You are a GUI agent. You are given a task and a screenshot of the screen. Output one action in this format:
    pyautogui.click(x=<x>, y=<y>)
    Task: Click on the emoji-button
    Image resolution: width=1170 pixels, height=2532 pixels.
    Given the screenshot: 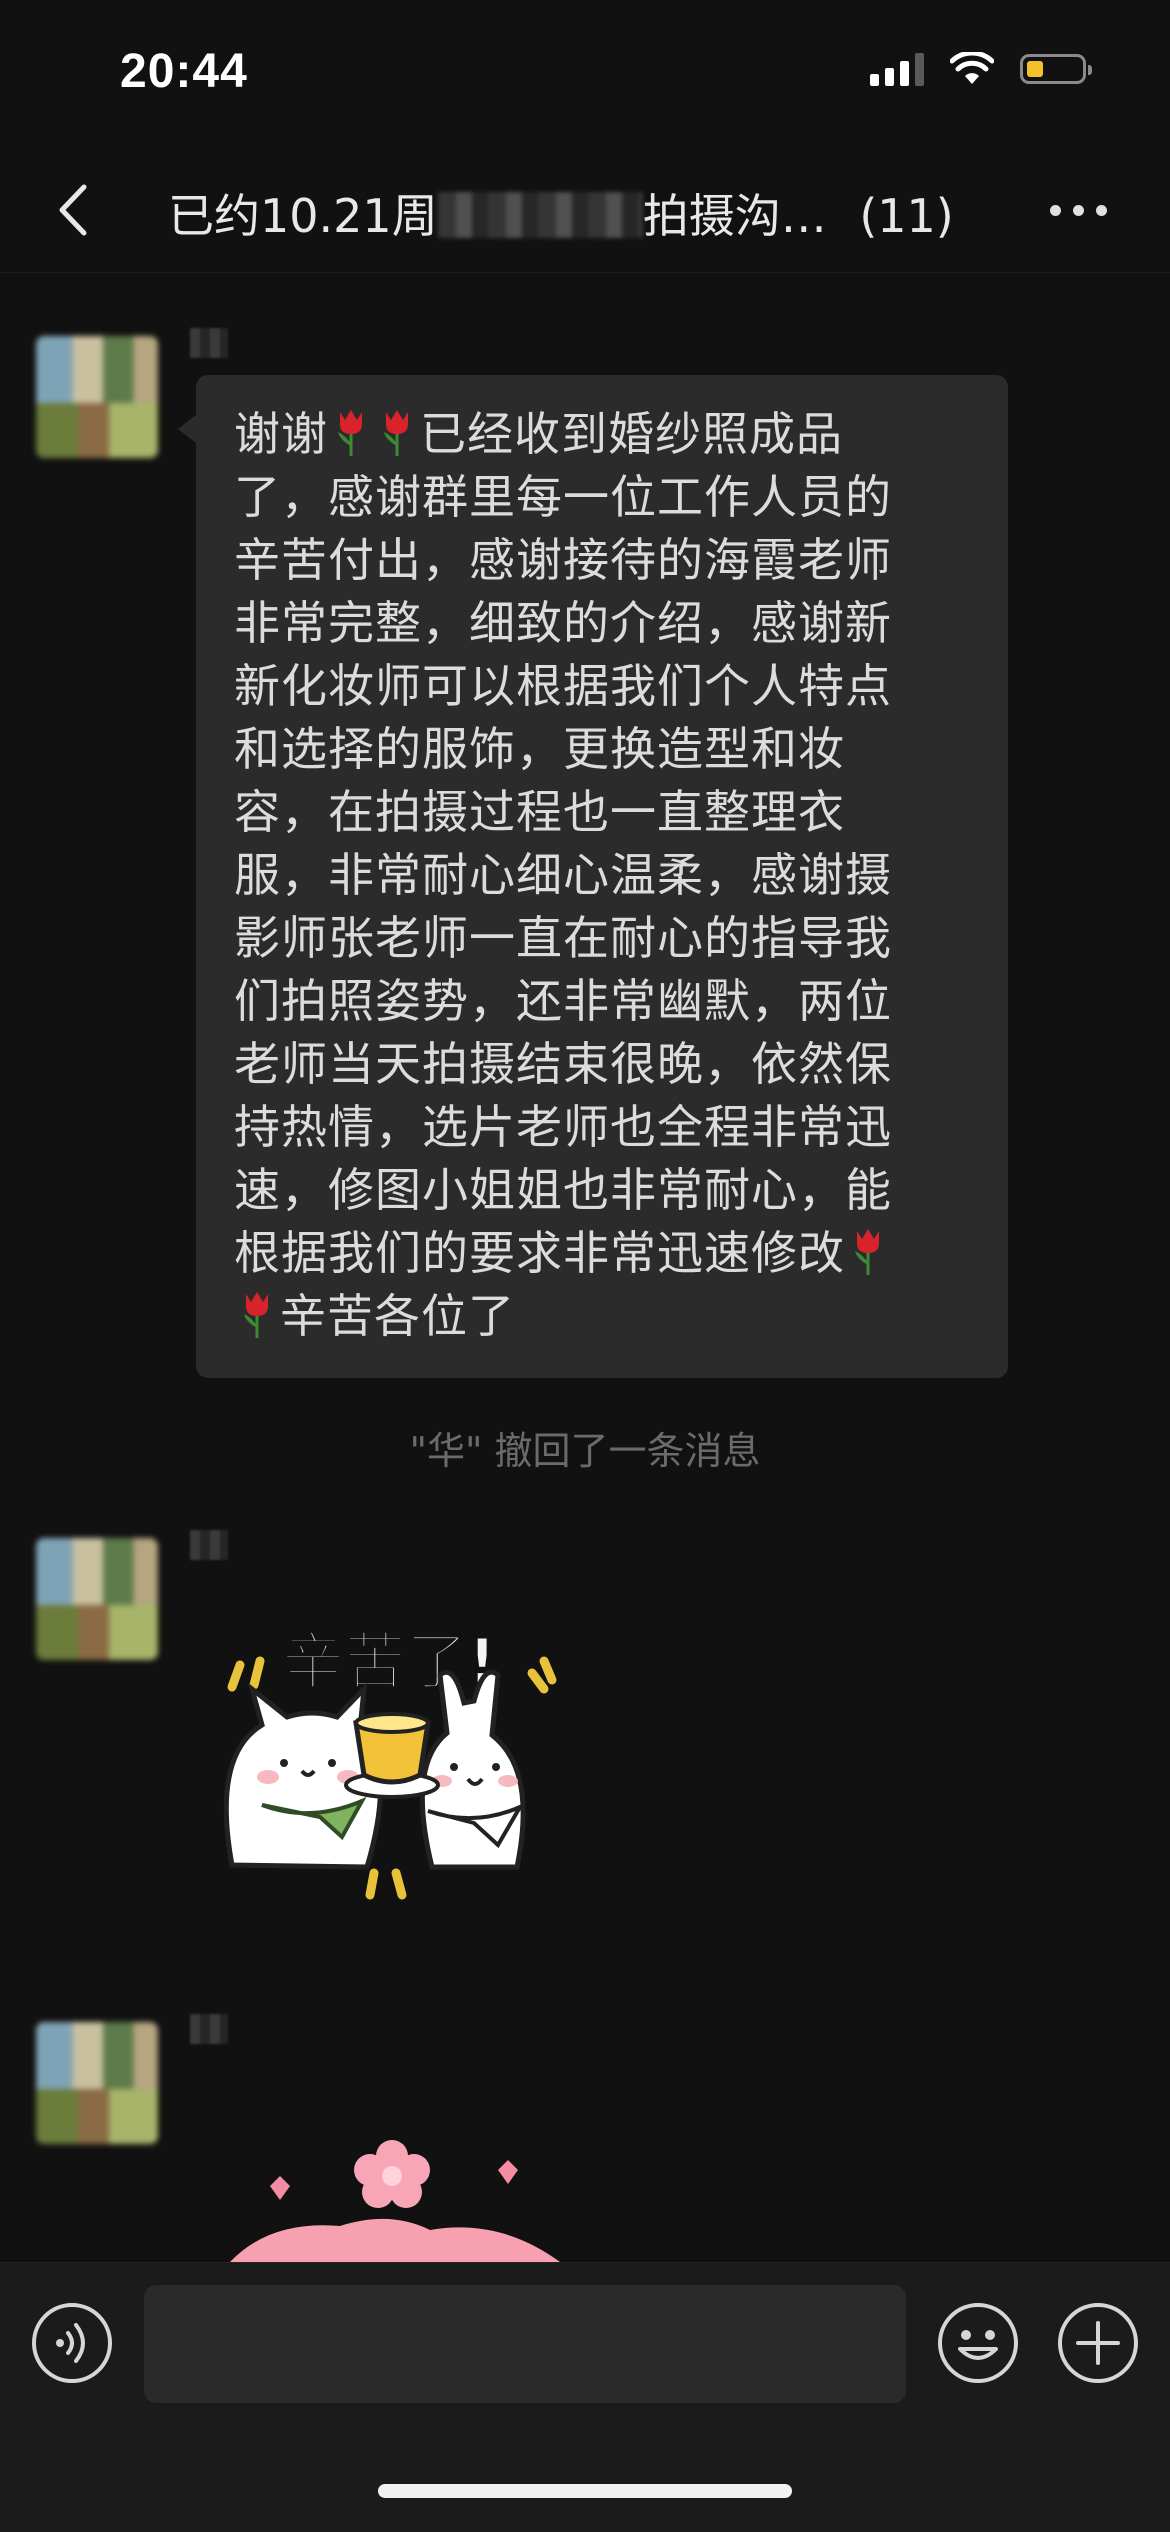 What is the action you would take?
    pyautogui.click(x=978, y=2343)
    